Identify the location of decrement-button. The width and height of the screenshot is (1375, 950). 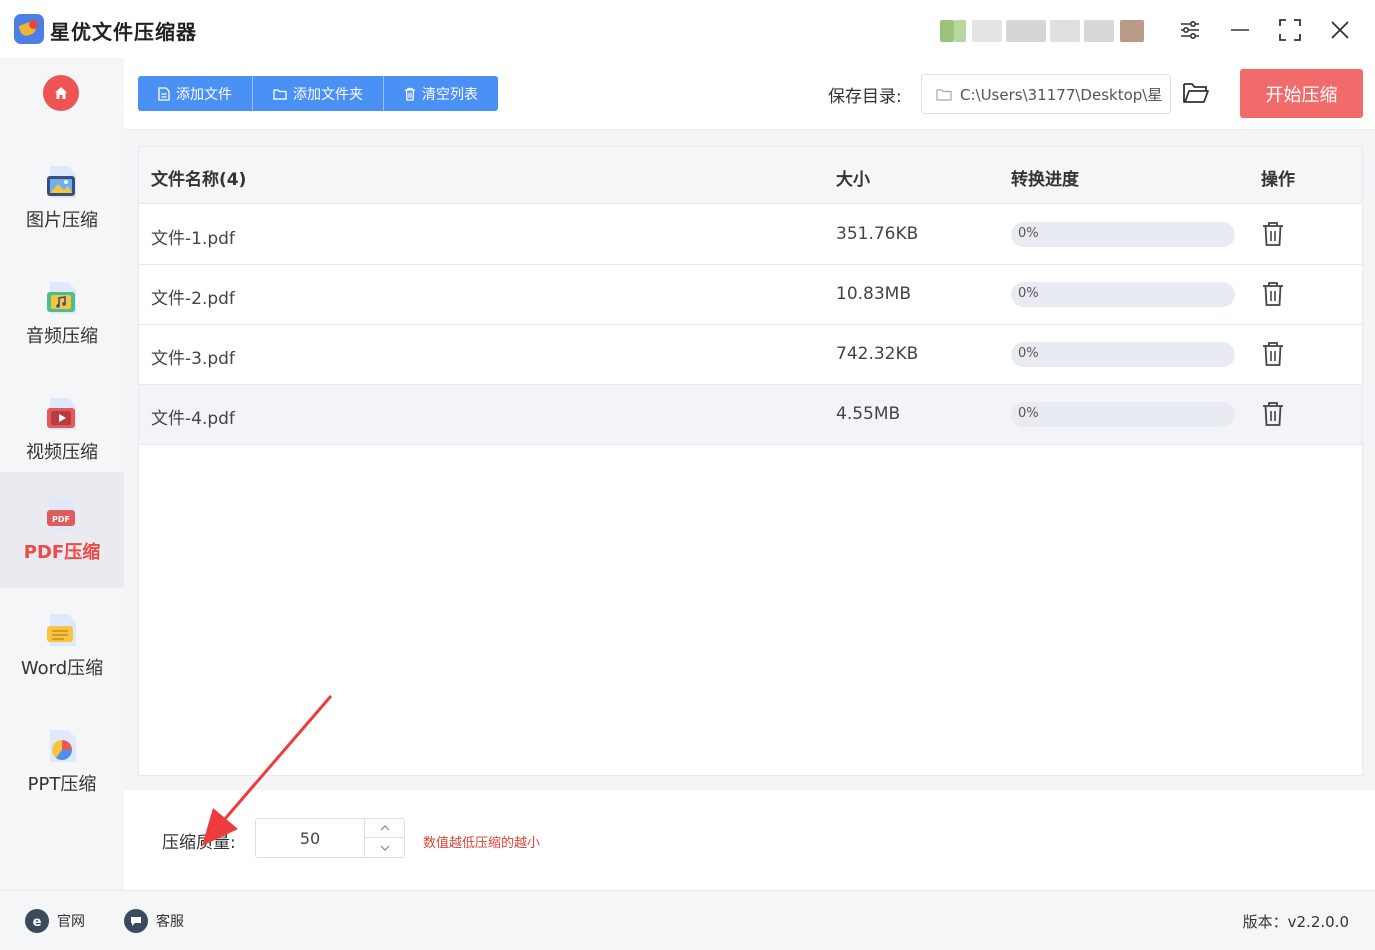
(385, 847).